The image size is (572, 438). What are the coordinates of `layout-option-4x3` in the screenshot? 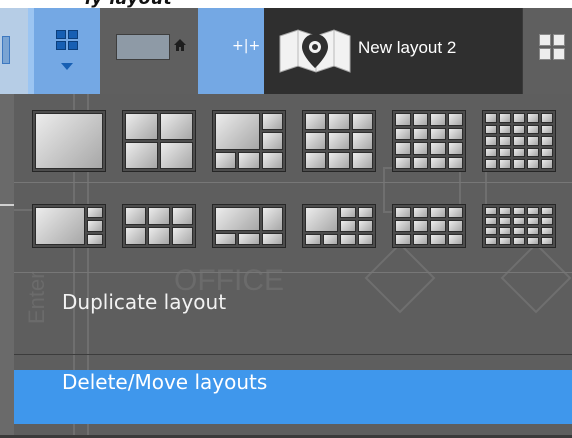 It's located at (429, 226).